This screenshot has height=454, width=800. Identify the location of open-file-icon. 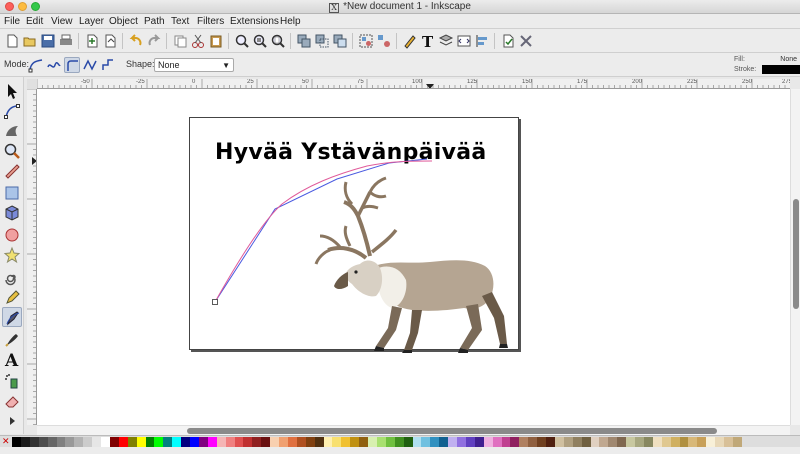
(30, 41).